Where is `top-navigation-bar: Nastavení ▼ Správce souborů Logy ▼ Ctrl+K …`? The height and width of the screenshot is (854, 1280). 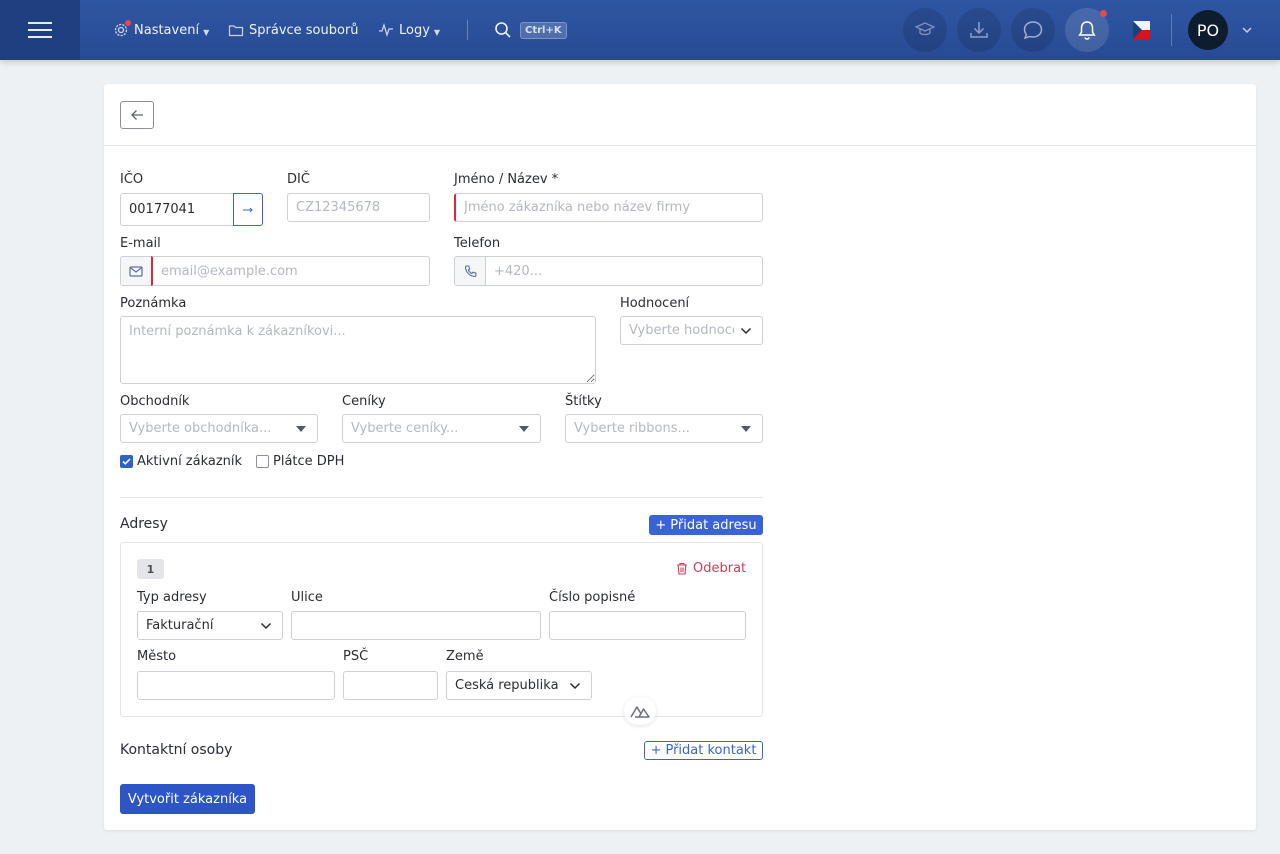 top-navigation-bar: Nastavení ▼ Správce souborů Logy ▼ Ctrl+K … is located at coordinates (640, 30).